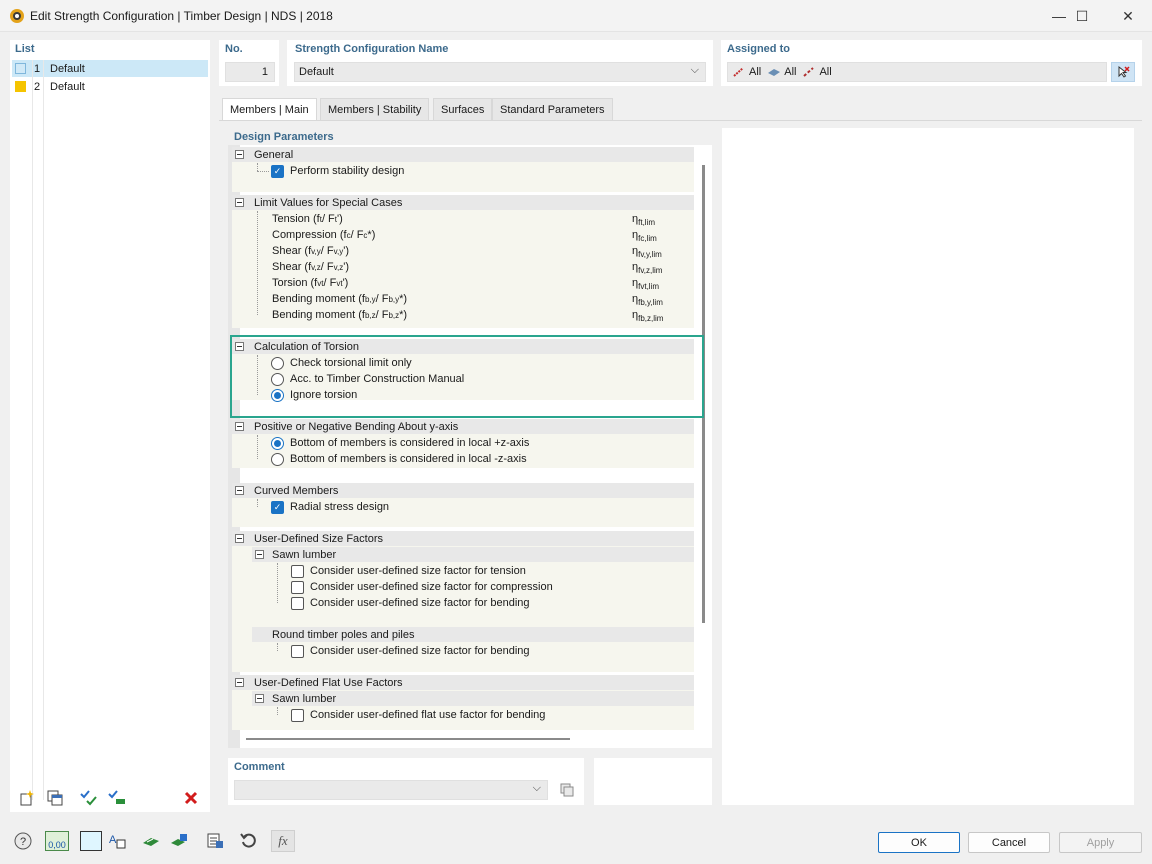 The width and height of the screenshot is (1152, 864). What do you see at coordinates (919, 842) in the screenshot?
I see `ok-button: OK` at bounding box center [919, 842].